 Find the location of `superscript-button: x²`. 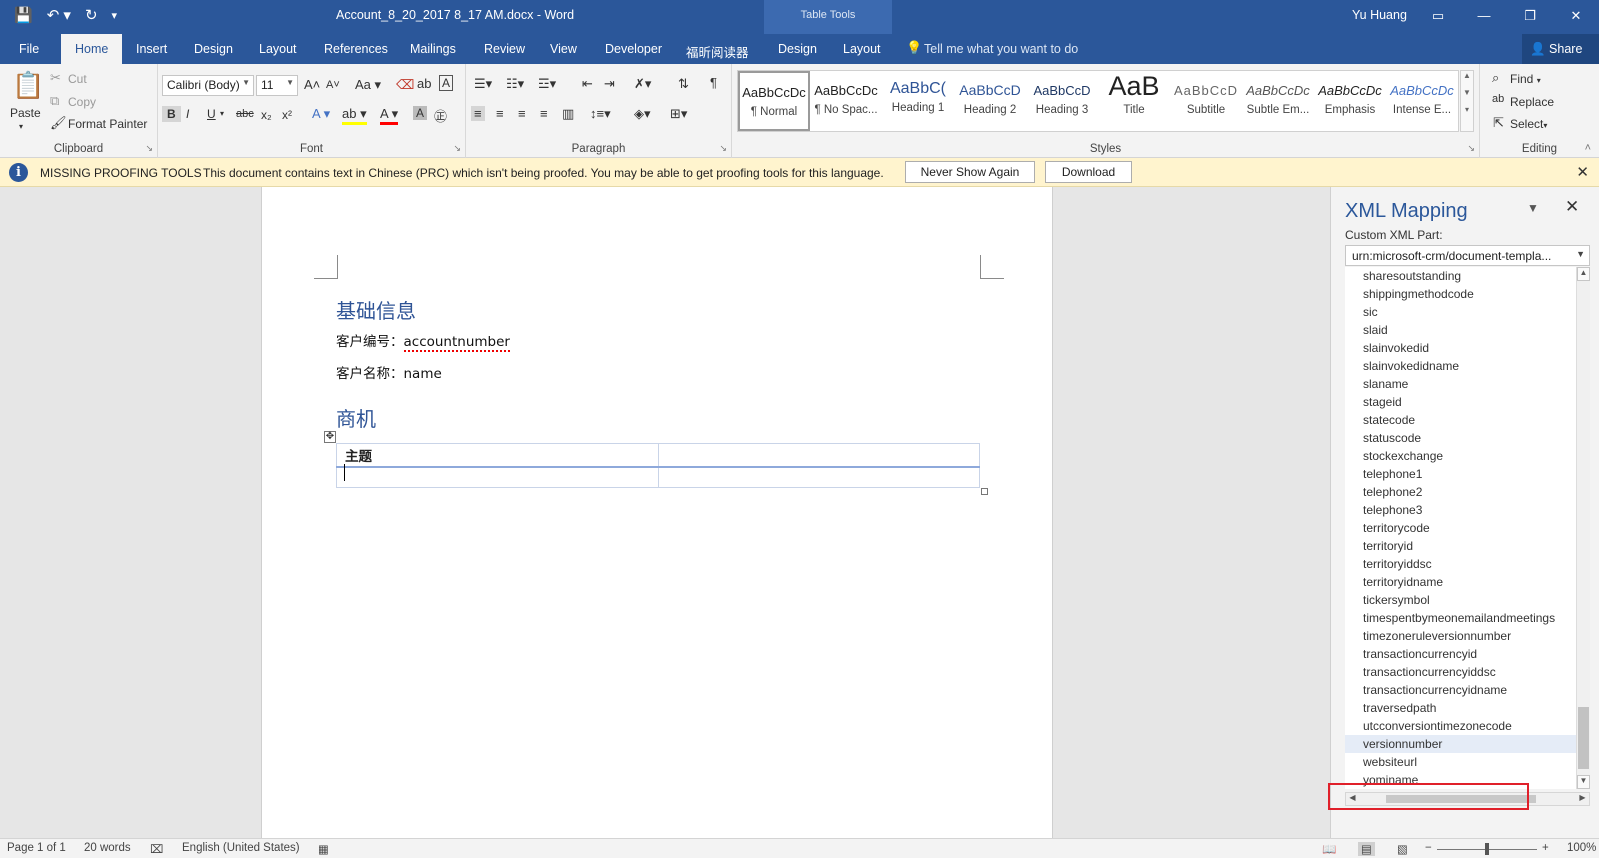

superscript-button: x² is located at coordinates (287, 115).